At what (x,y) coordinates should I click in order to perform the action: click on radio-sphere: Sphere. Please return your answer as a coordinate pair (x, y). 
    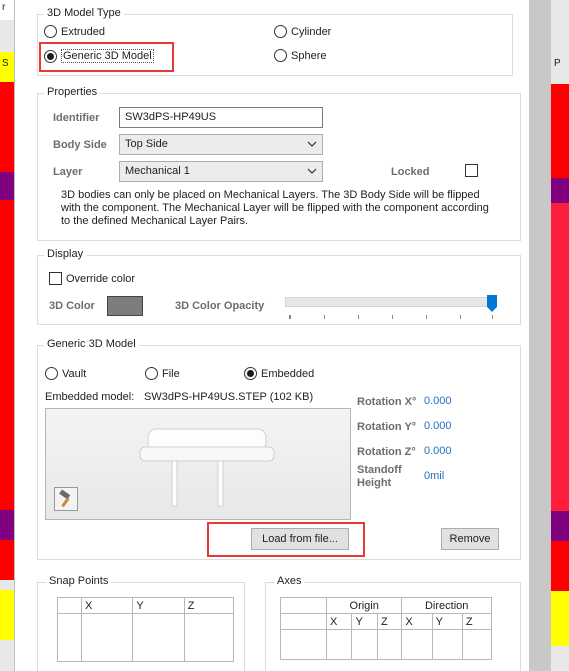
    Looking at the image, I should click on (300, 55).